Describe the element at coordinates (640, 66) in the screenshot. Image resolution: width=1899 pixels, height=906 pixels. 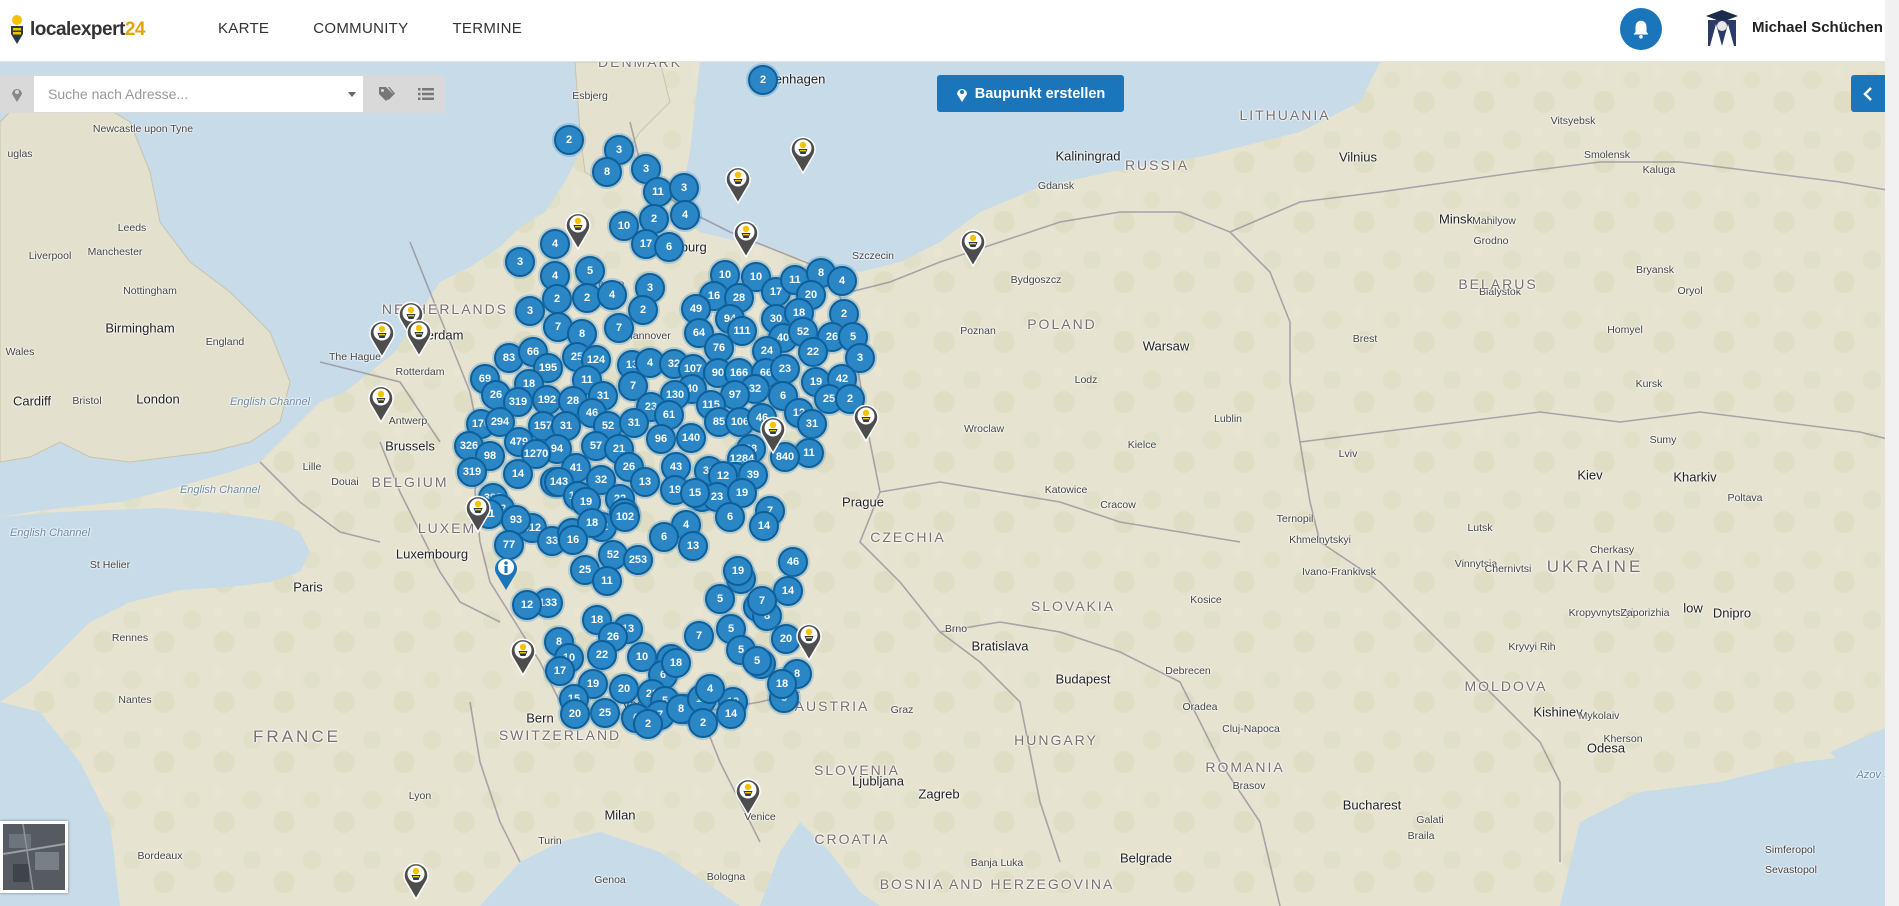
I see `place-label: DENMARK` at that location.